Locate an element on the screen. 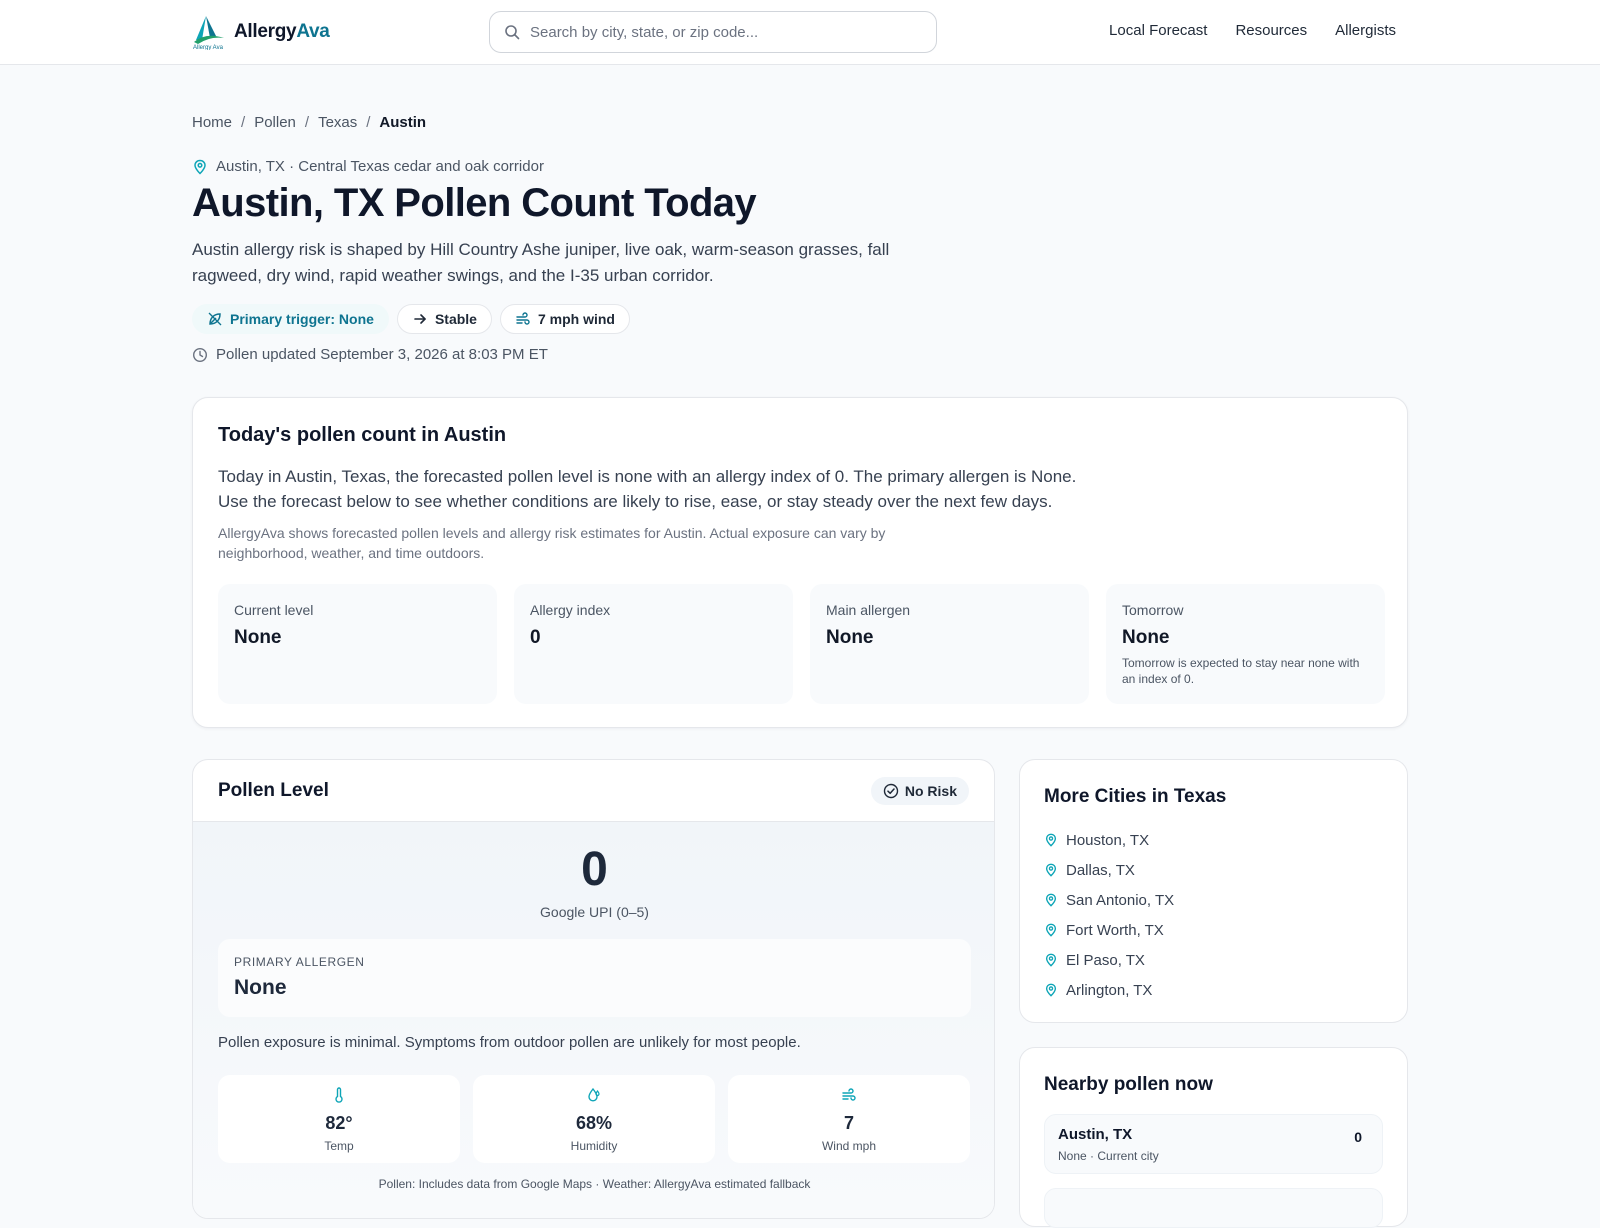  breadcrumb-current: Austin is located at coordinates (403, 122).